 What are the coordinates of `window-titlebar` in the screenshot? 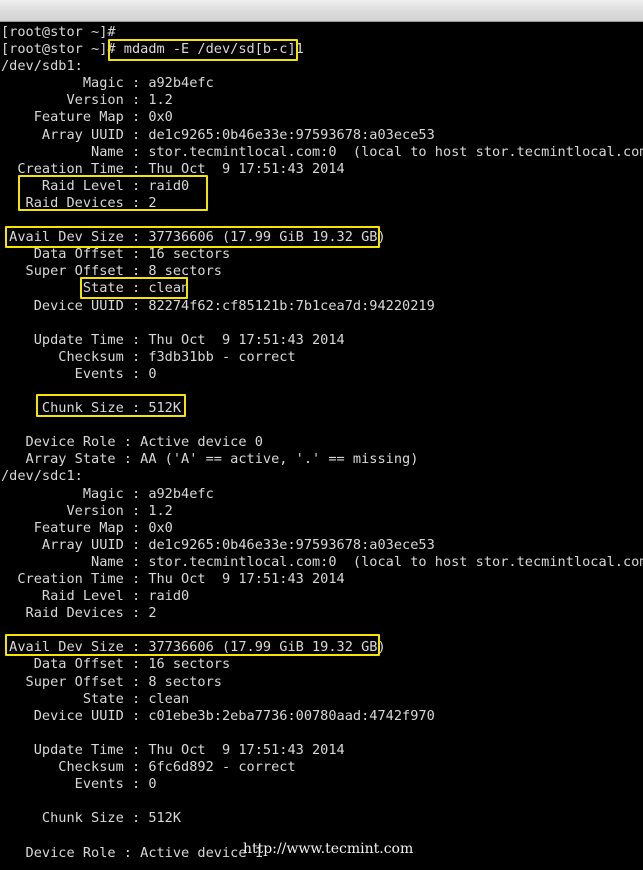 It's located at (321, 11).